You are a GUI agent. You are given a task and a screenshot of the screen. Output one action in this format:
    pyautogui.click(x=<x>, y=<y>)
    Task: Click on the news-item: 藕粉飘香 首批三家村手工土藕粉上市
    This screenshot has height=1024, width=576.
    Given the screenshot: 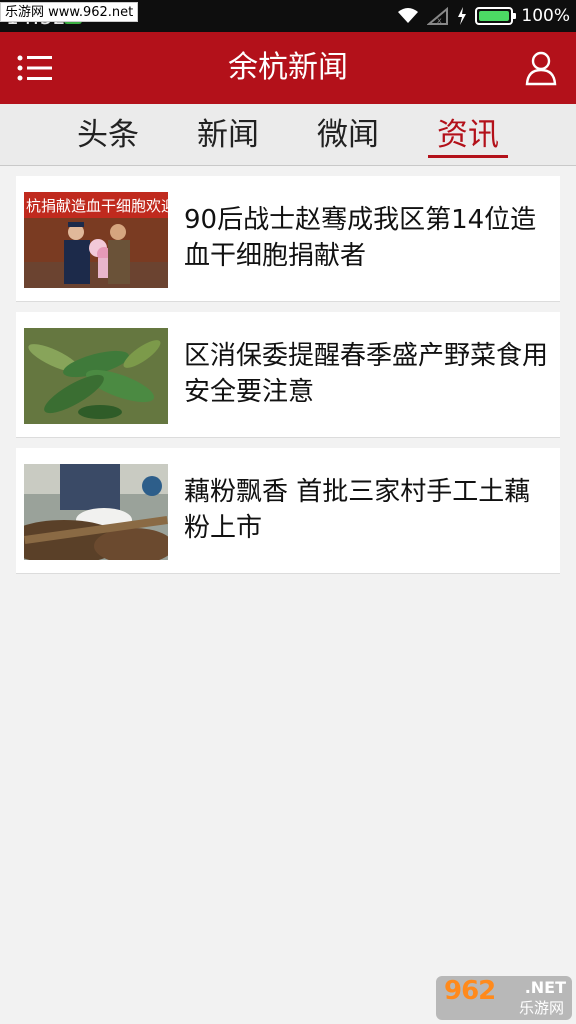 What is the action you would take?
    pyautogui.click(x=288, y=511)
    